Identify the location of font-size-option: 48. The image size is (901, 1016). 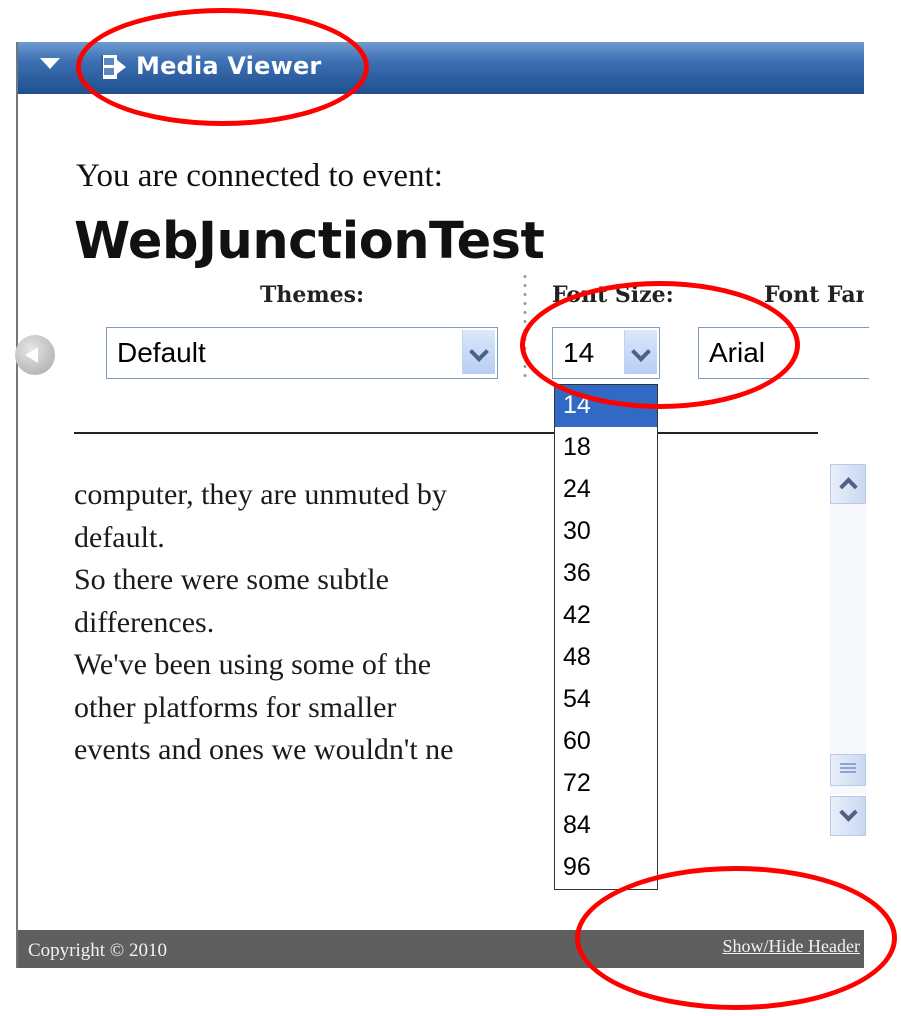
(606, 658).